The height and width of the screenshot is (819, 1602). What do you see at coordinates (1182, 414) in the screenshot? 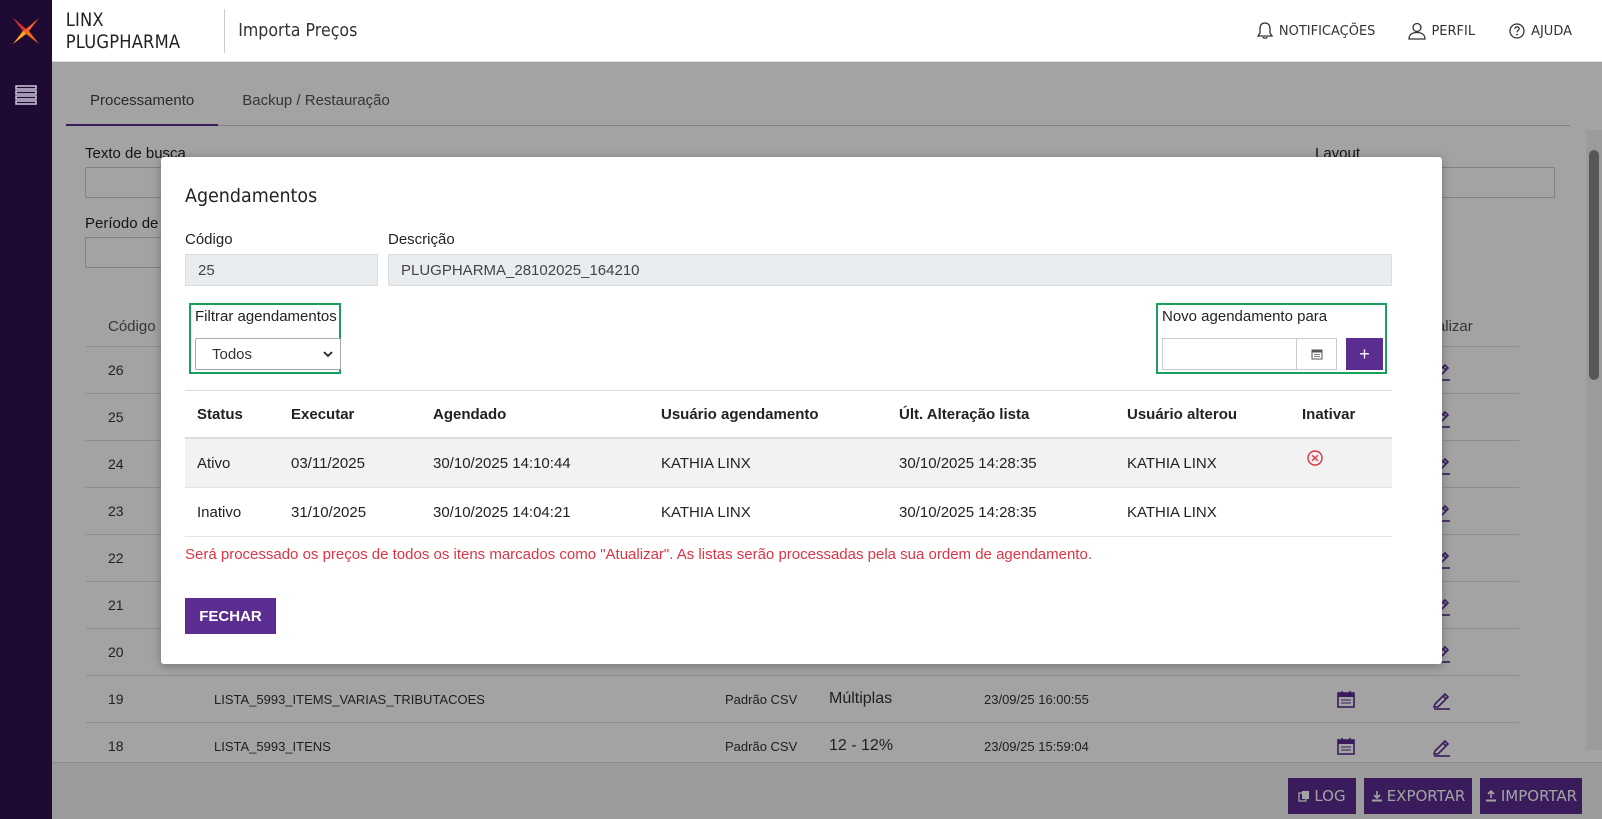
I see `column-user-changed: Usuário alterou` at bounding box center [1182, 414].